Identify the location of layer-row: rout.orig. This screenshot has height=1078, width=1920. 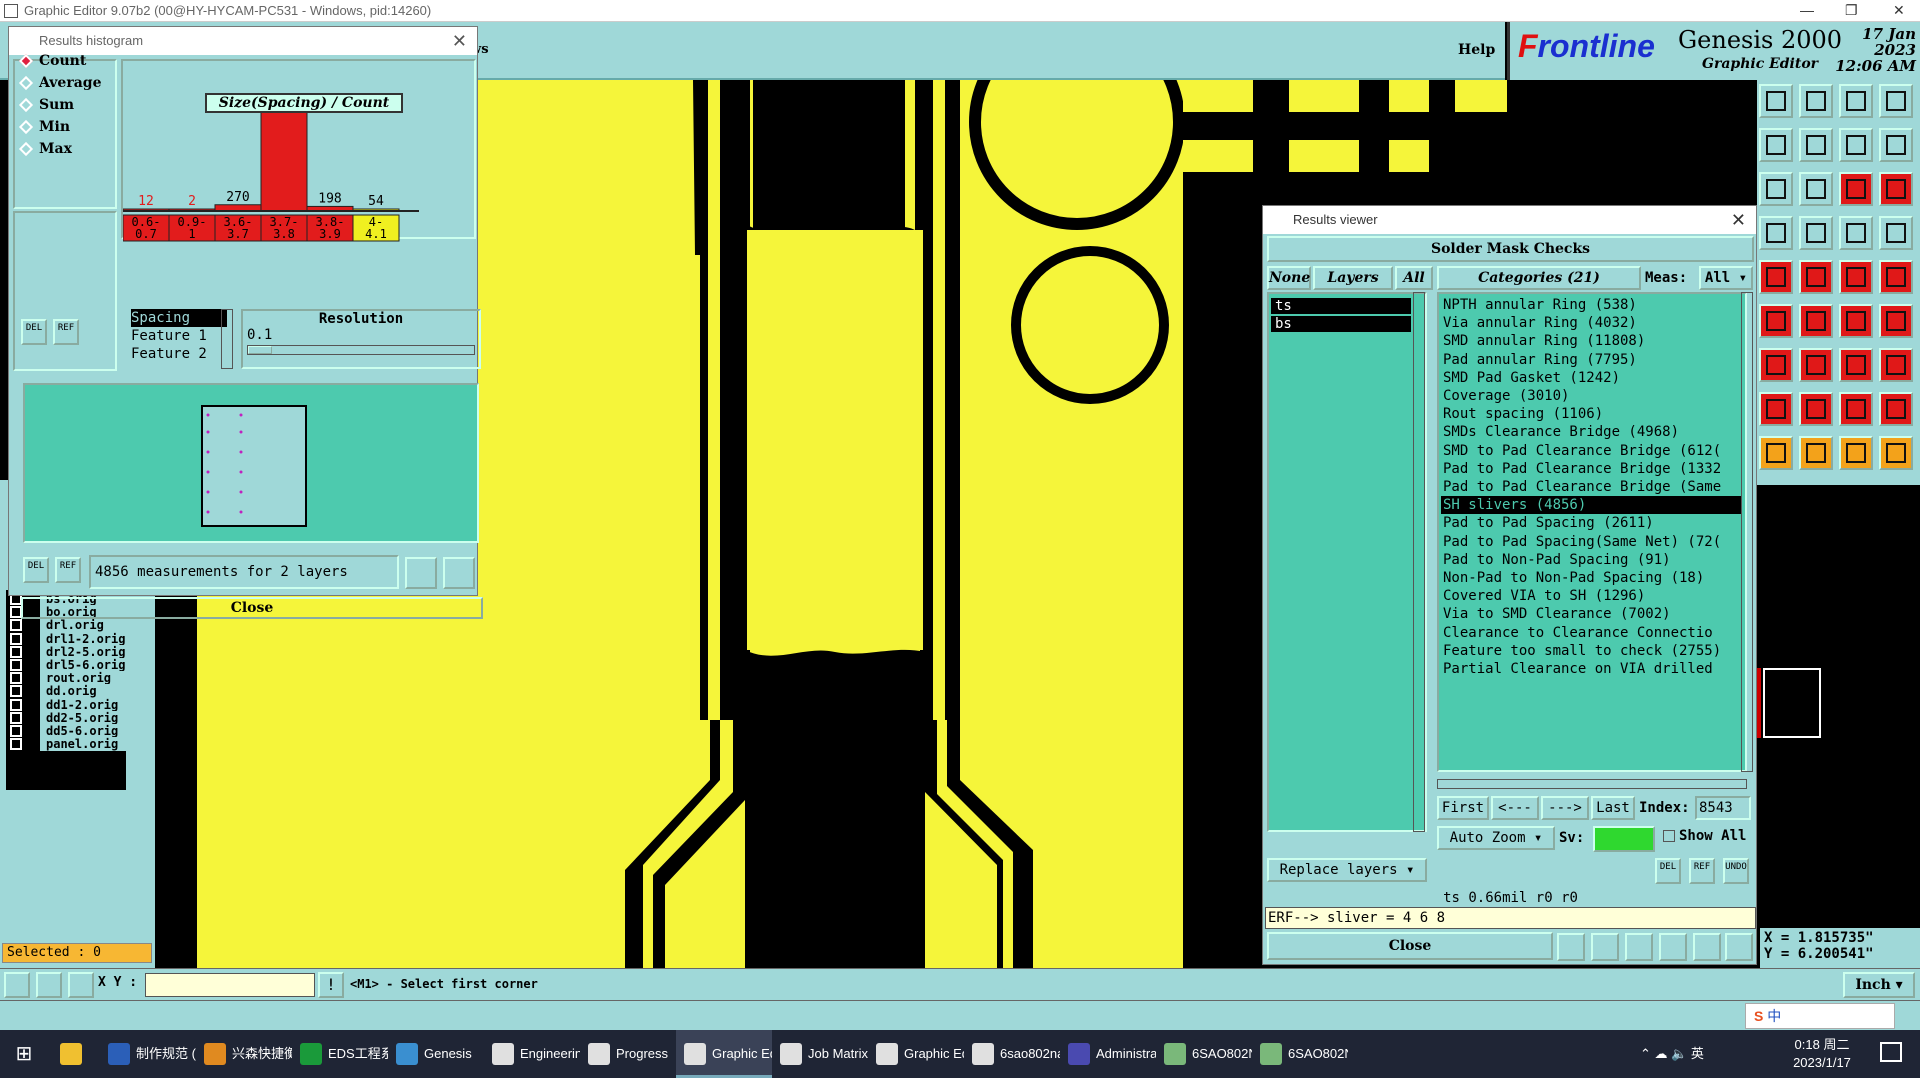
(67, 678).